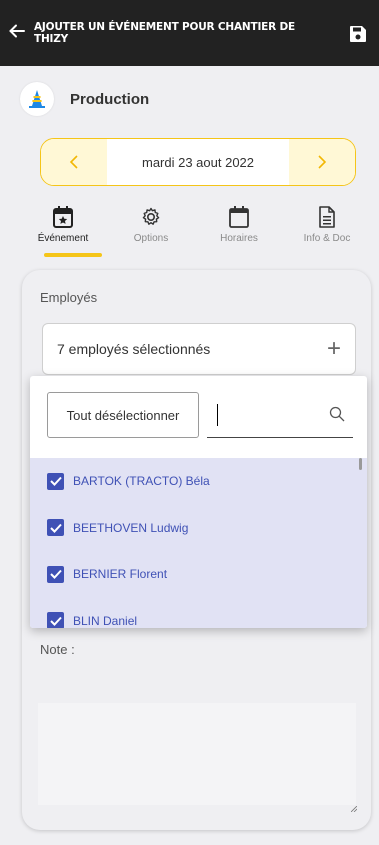 This screenshot has height=845, width=379. What do you see at coordinates (337, 416) in the screenshot?
I see `search-icon` at bounding box center [337, 416].